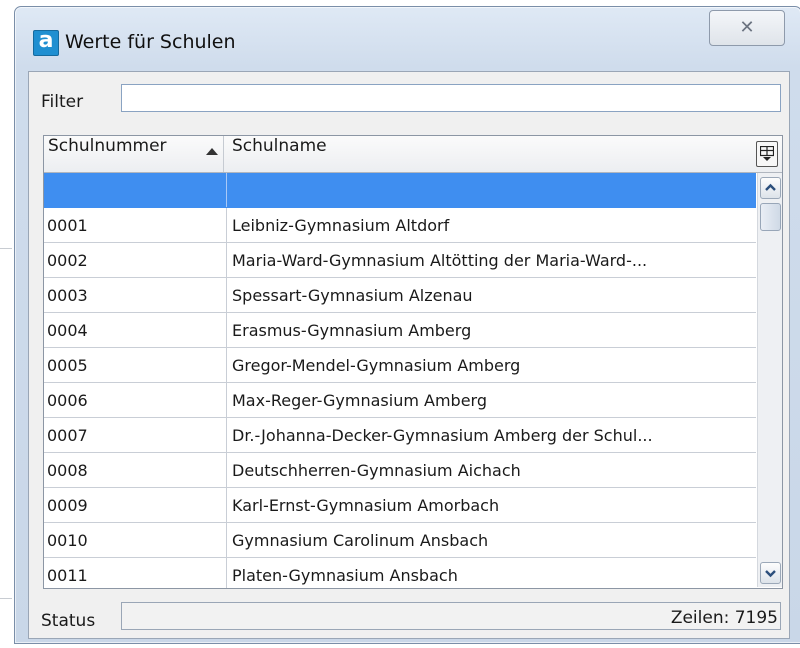  I want to click on cell-schulnummer: 0008, so click(135, 470).